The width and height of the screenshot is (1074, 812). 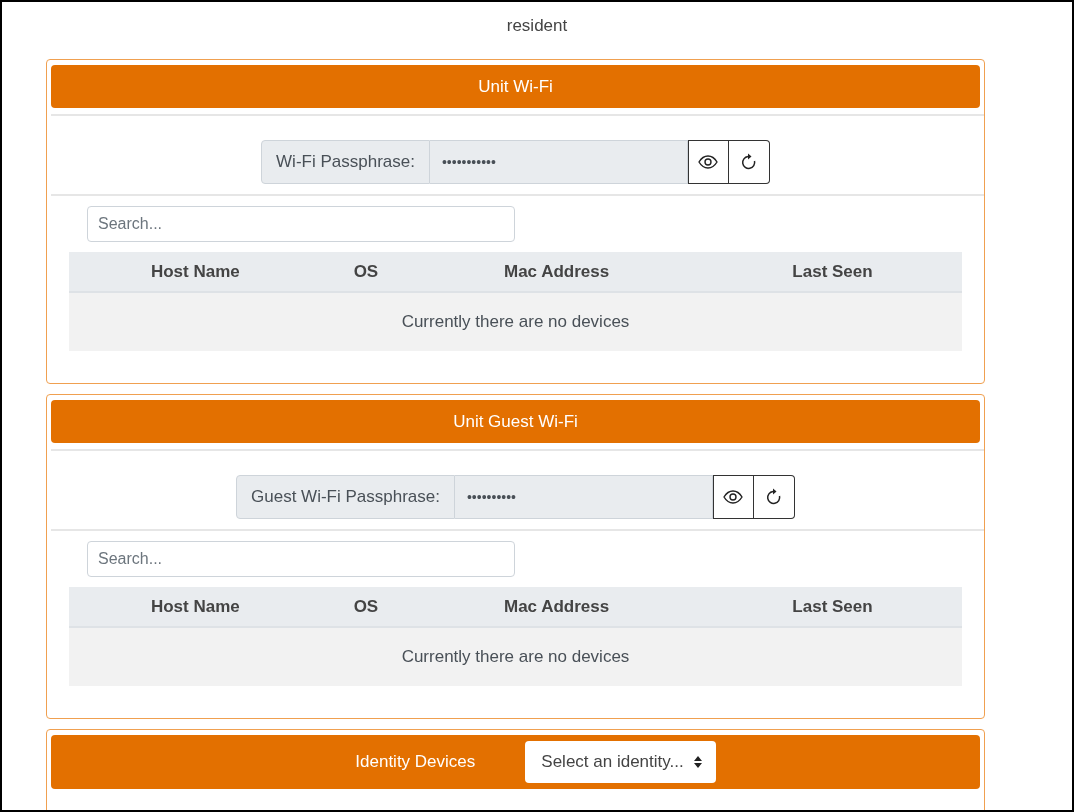 I want to click on card-title: Identity Devices, so click(x=415, y=762).